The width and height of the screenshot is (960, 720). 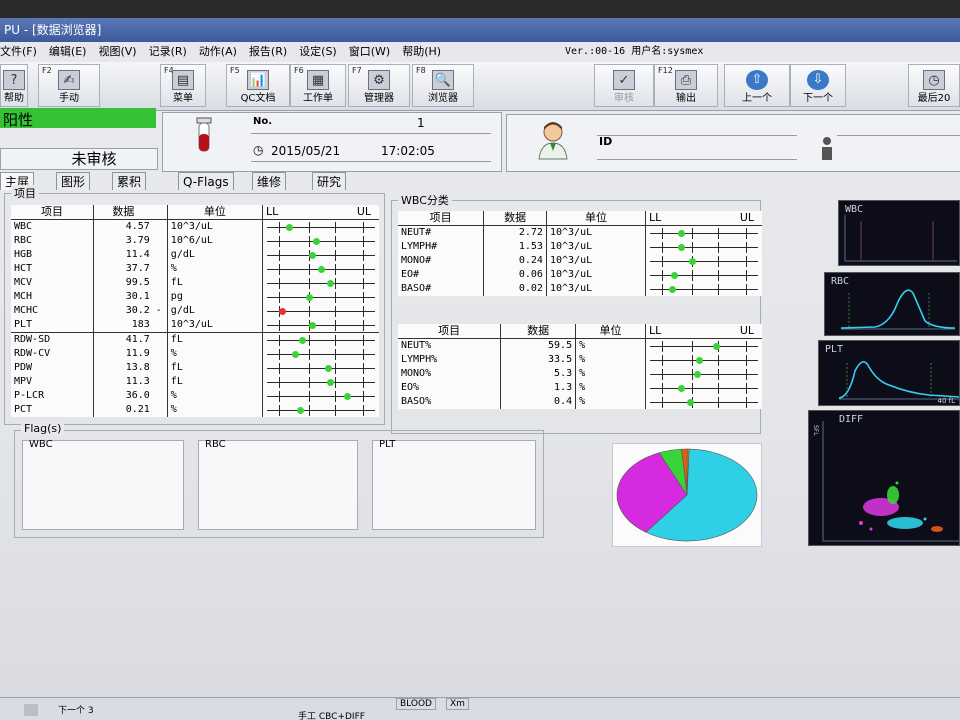 I want to click on toolbar-icon: ◷, so click(x=934, y=80).